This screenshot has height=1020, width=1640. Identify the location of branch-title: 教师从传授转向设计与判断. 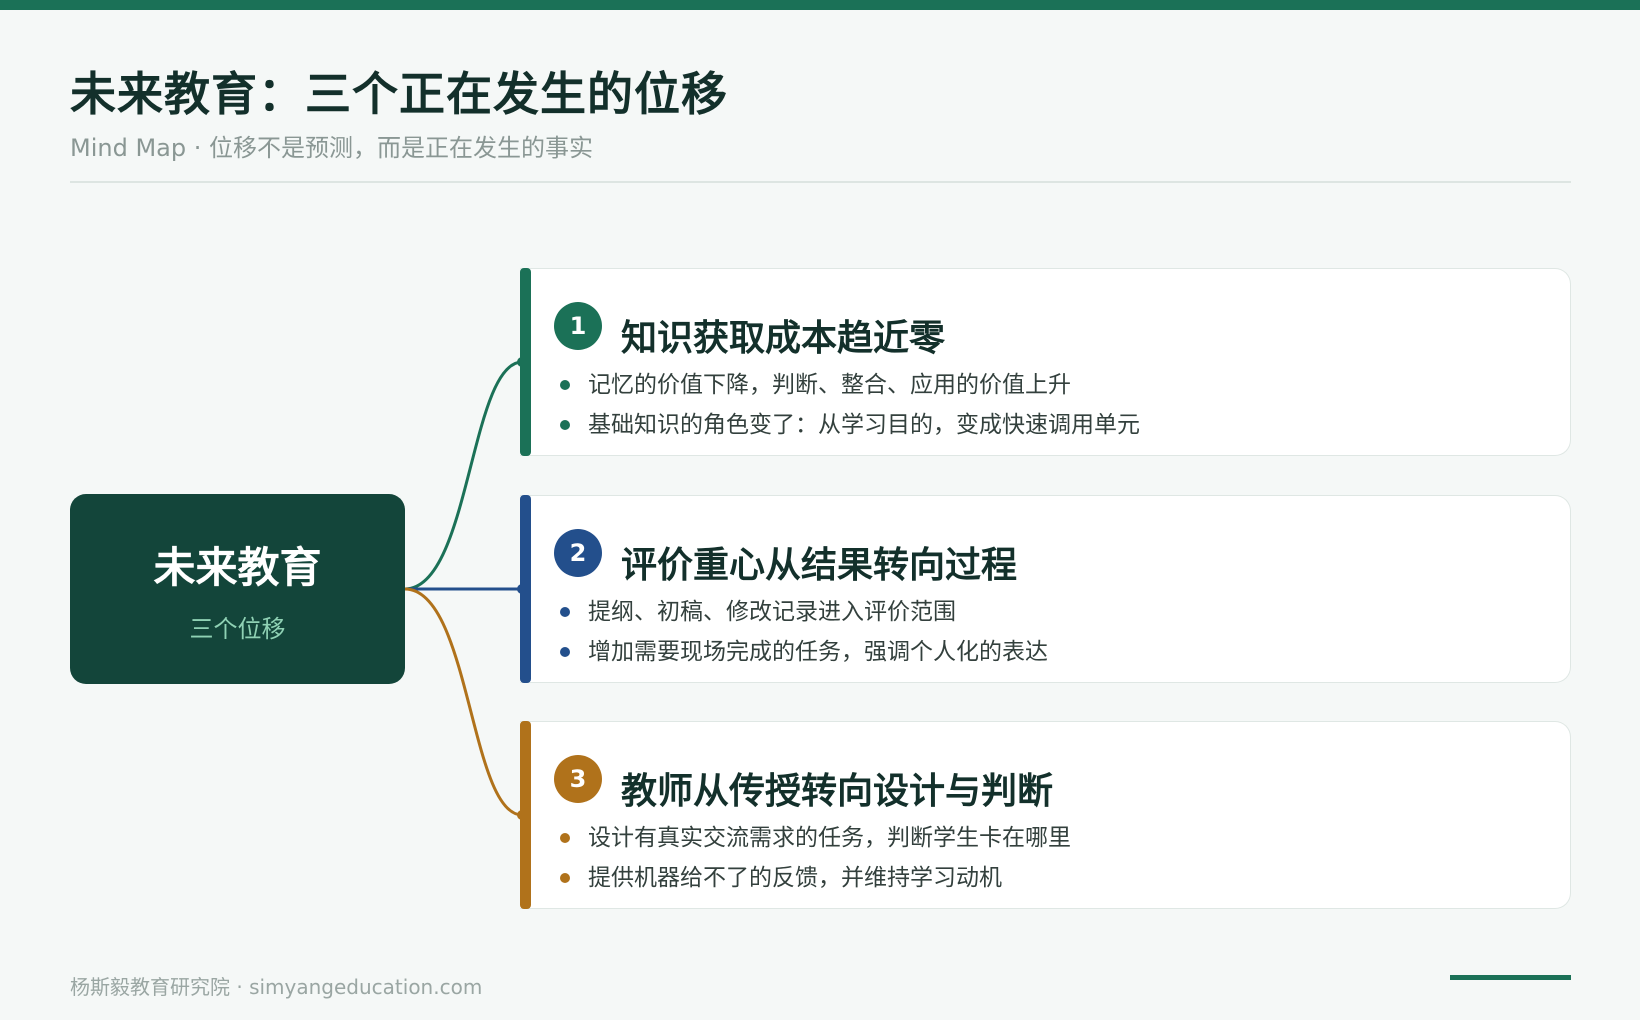
(837, 791).